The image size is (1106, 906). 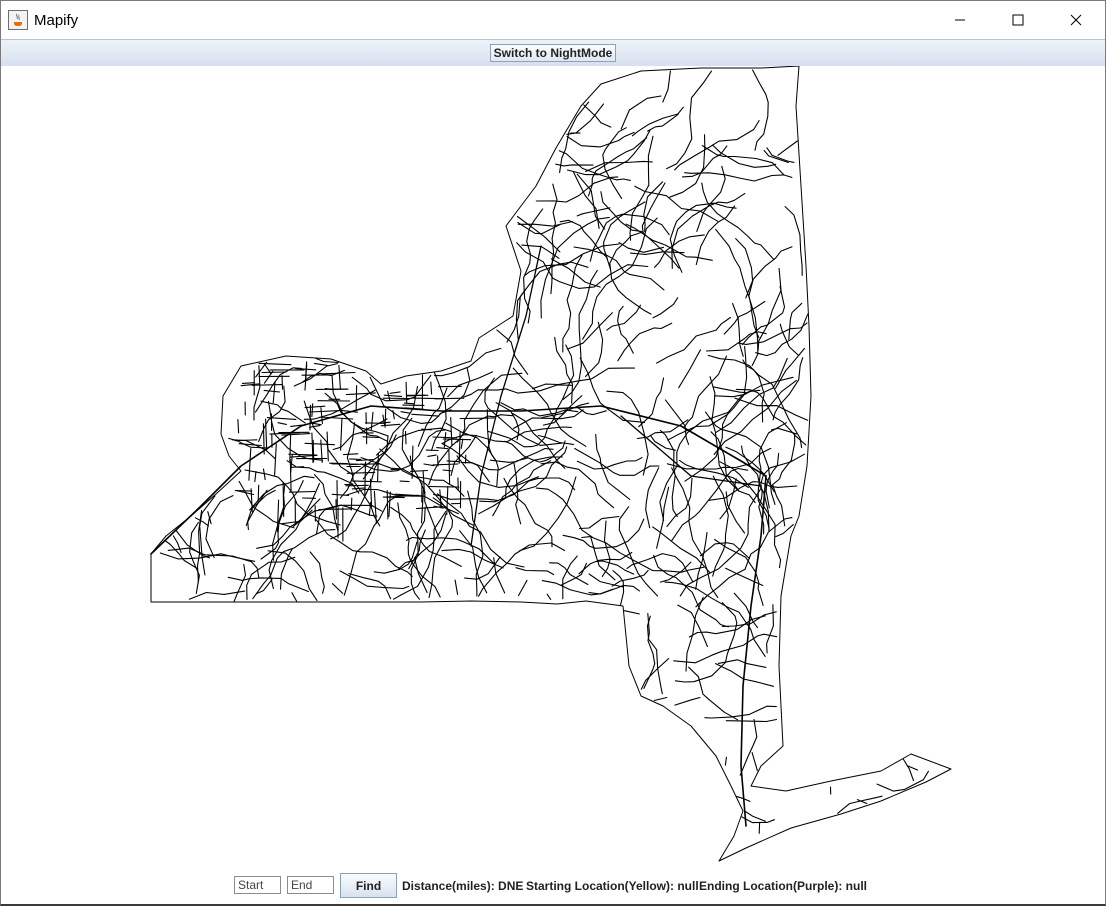 I want to click on maximize-icon, so click(x=1018, y=20).